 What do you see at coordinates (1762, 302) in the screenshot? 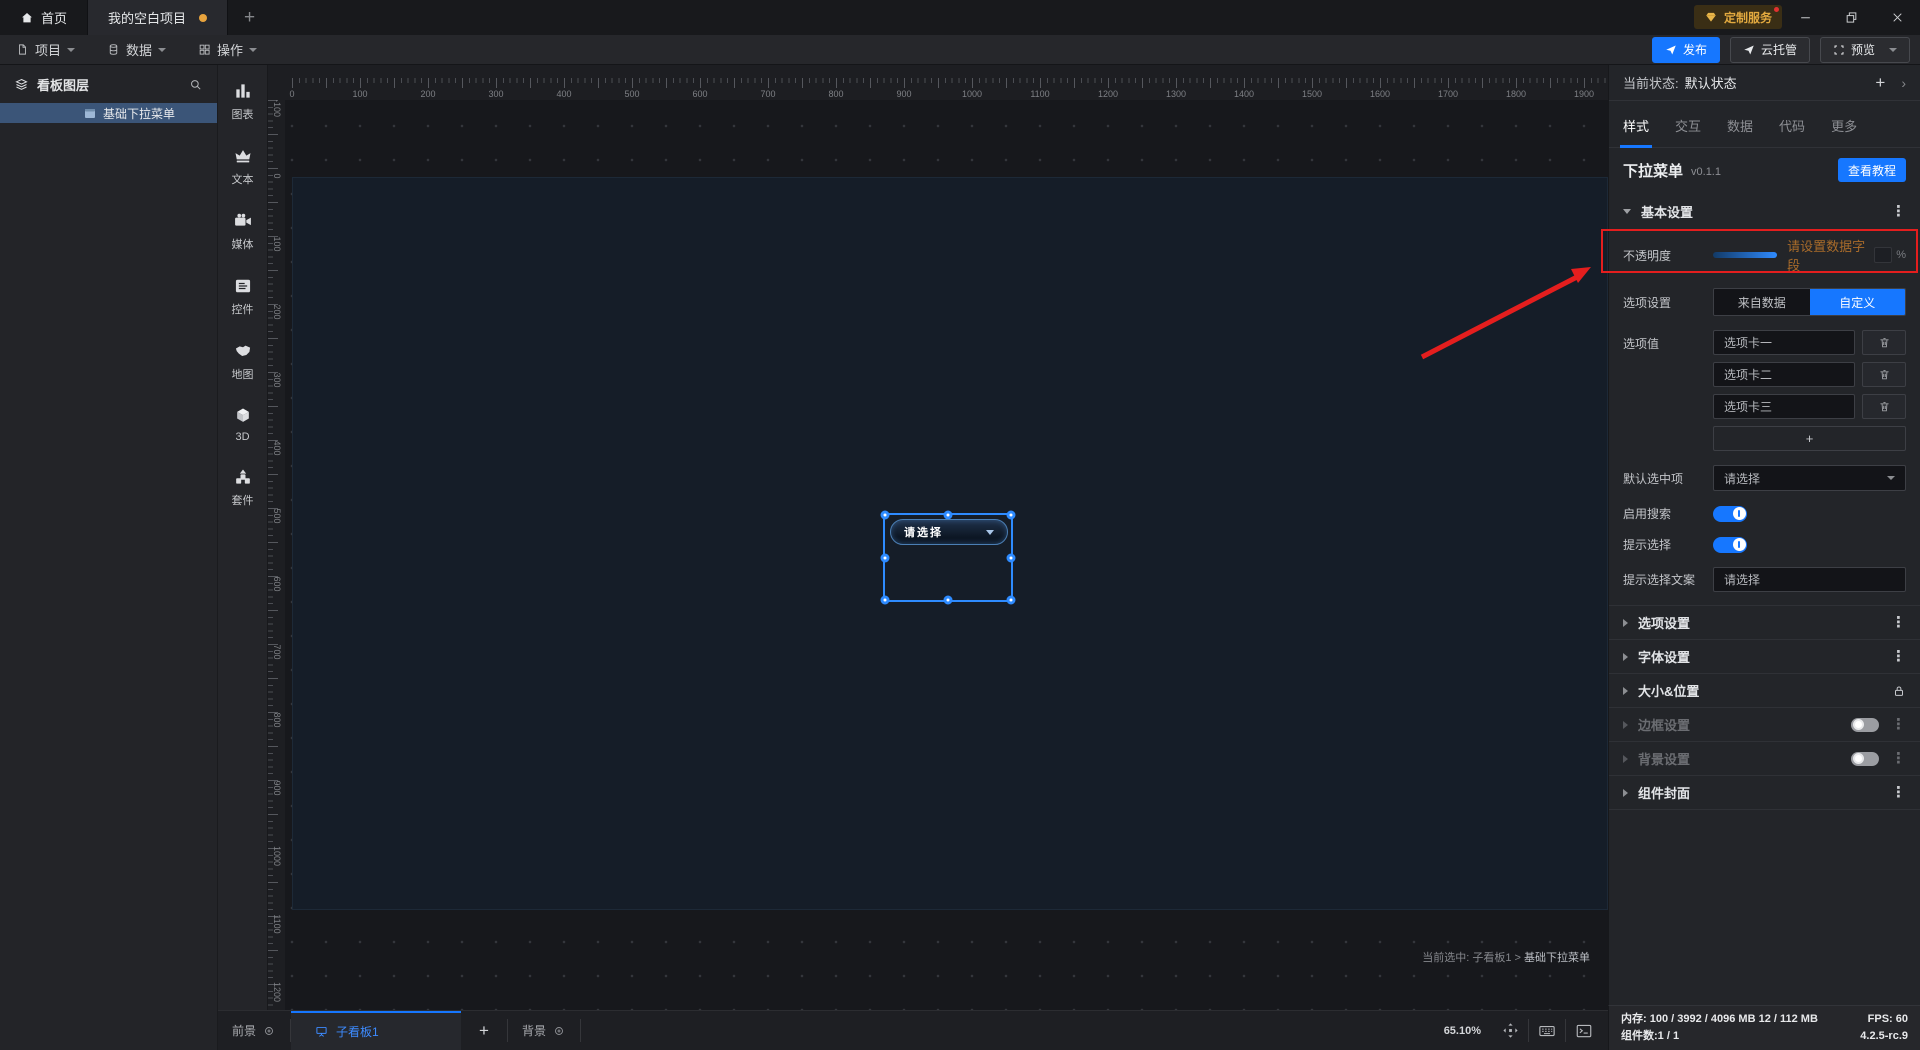
I see `segment-from-data: 来自数据` at bounding box center [1762, 302].